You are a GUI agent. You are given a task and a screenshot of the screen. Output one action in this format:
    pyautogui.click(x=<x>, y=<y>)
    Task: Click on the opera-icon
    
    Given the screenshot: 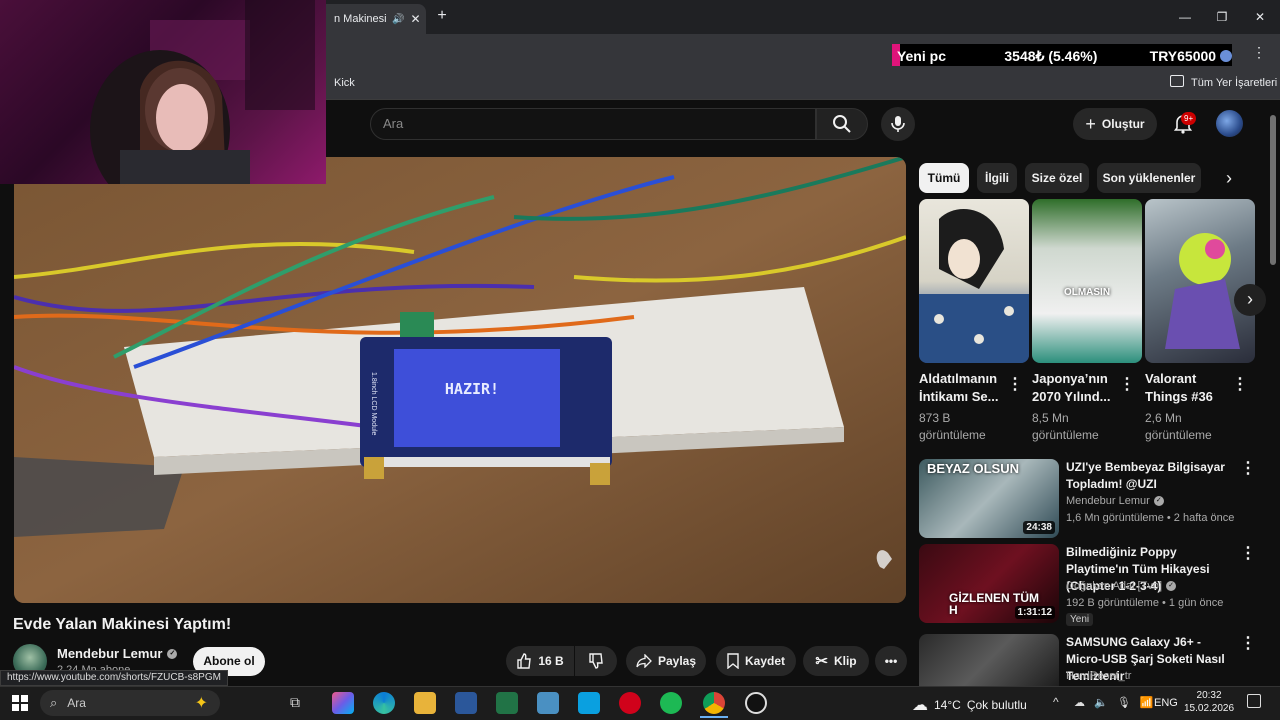 What is the action you would take?
    pyautogui.click(x=630, y=703)
    